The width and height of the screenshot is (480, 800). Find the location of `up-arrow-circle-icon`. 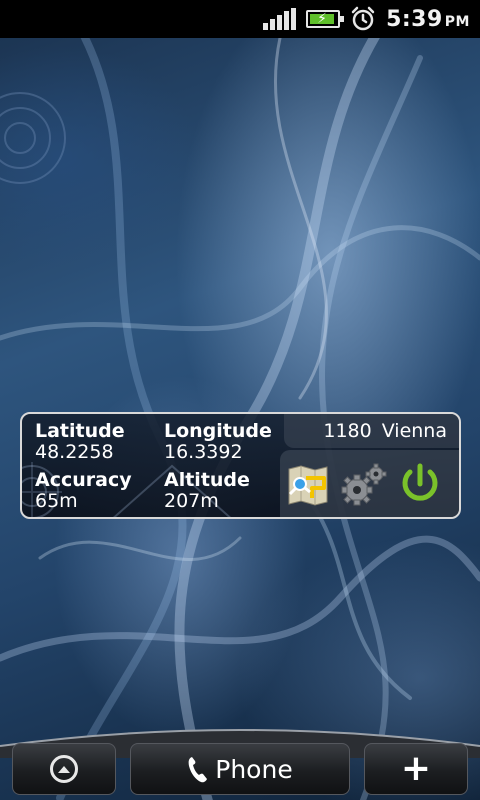

up-arrow-circle-icon is located at coordinates (64, 769).